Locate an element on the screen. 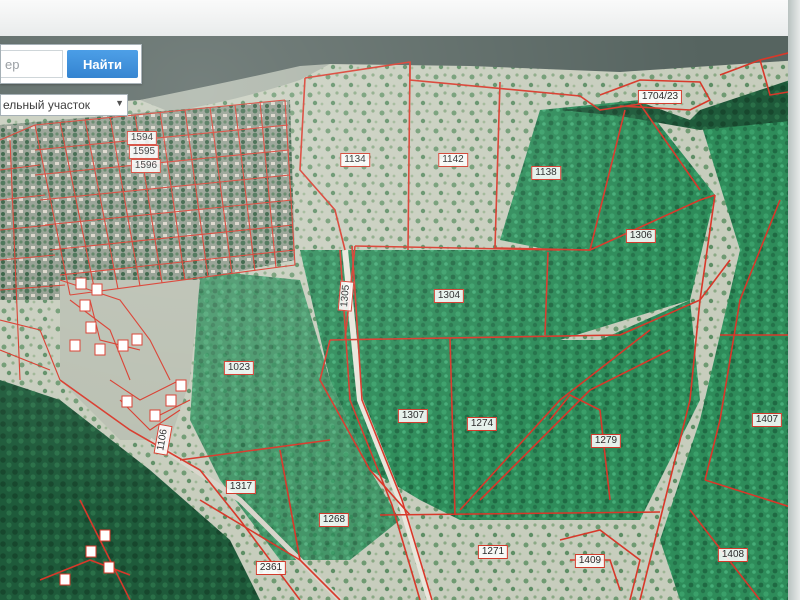 This screenshot has width=800, height=600. parcel-label-1274: 1274 is located at coordinates (482, 424).